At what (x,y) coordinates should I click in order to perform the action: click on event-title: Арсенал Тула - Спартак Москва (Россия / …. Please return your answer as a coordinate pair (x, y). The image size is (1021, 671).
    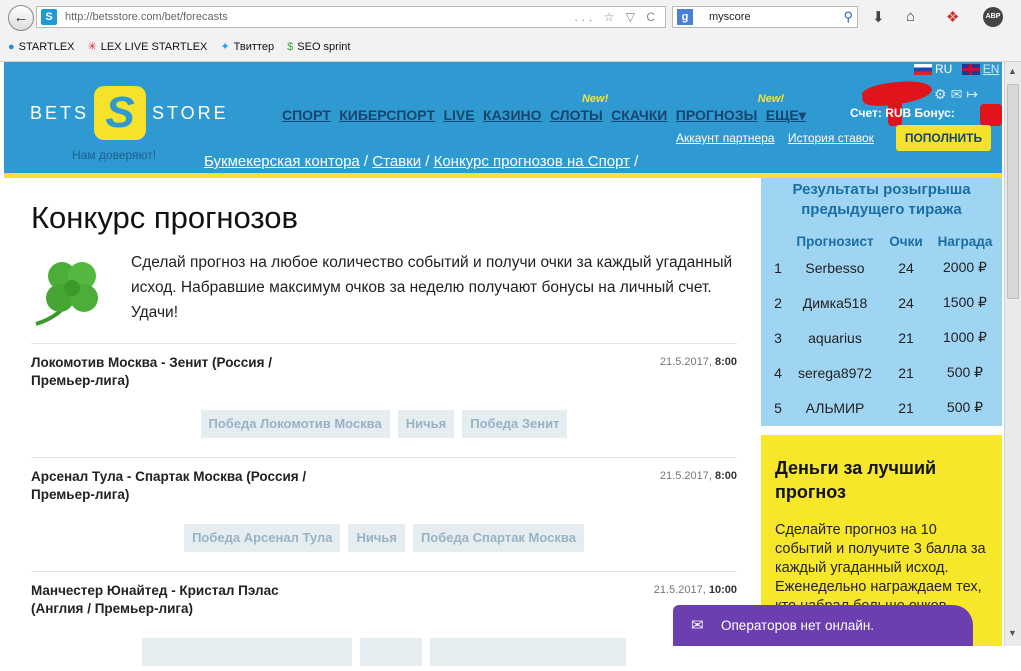
    Looking at the image, I should click on (169, 485).